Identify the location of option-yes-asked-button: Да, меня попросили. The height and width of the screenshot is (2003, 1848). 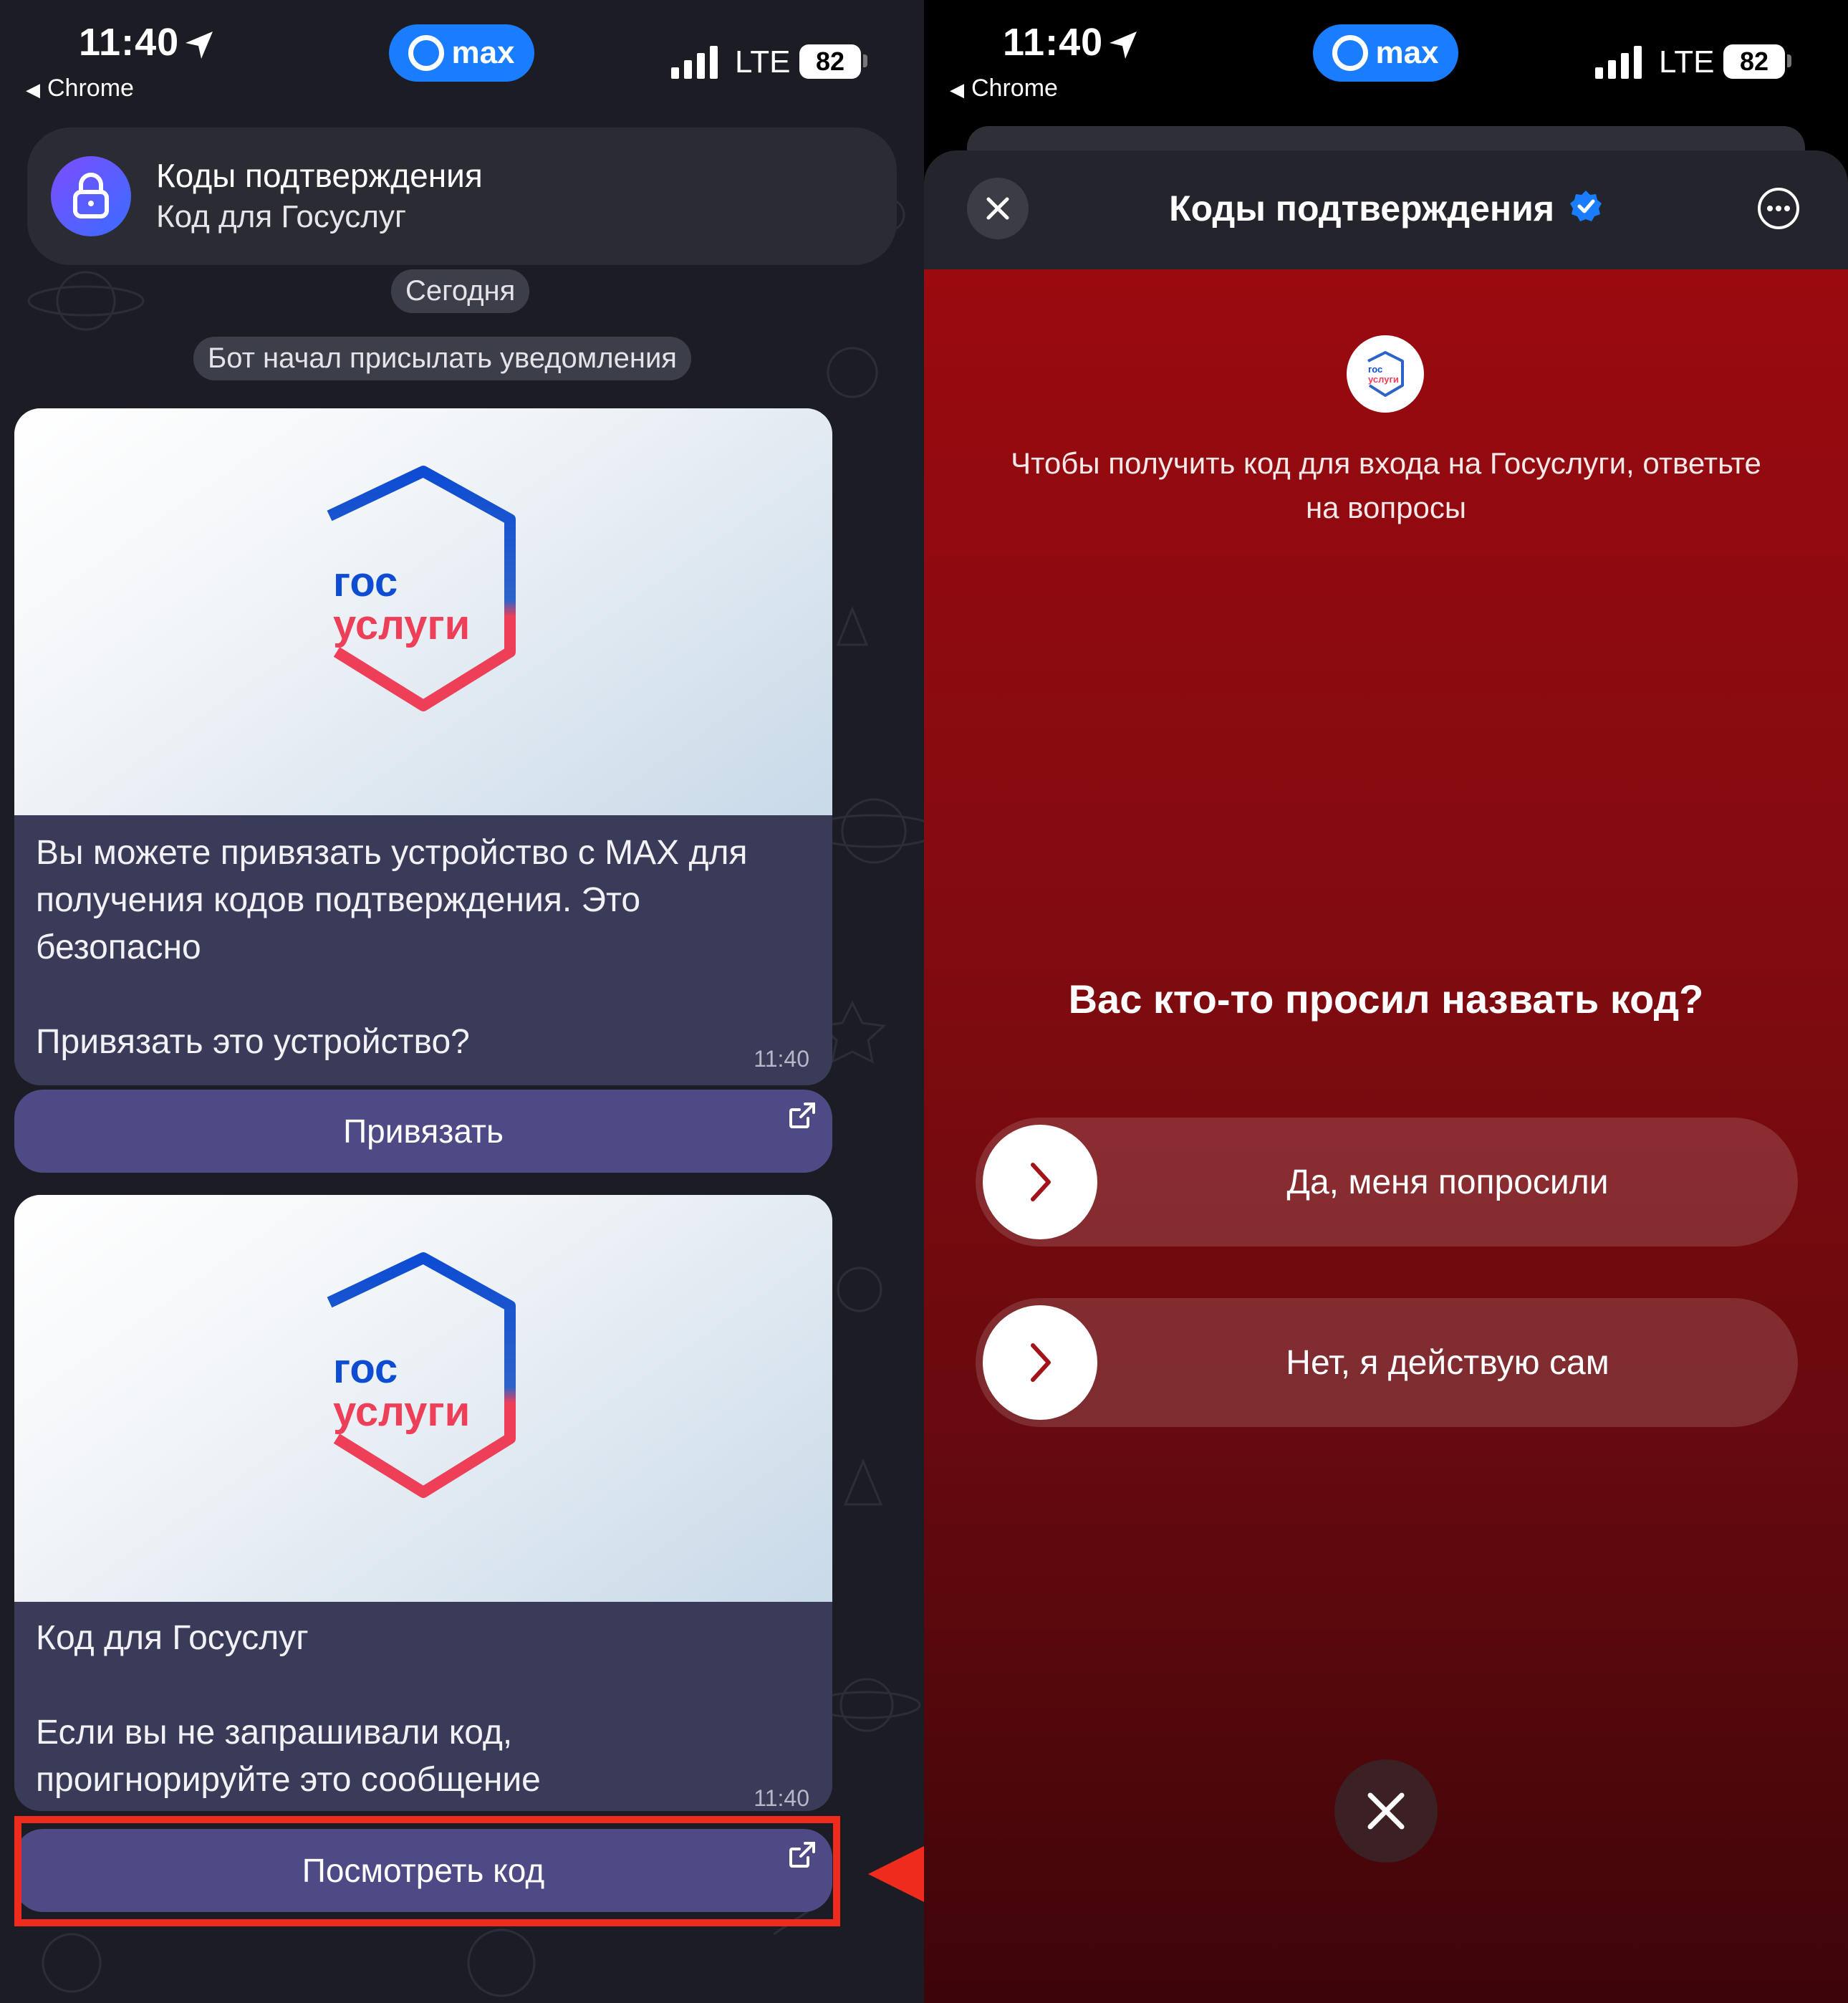
(1387, 1182).